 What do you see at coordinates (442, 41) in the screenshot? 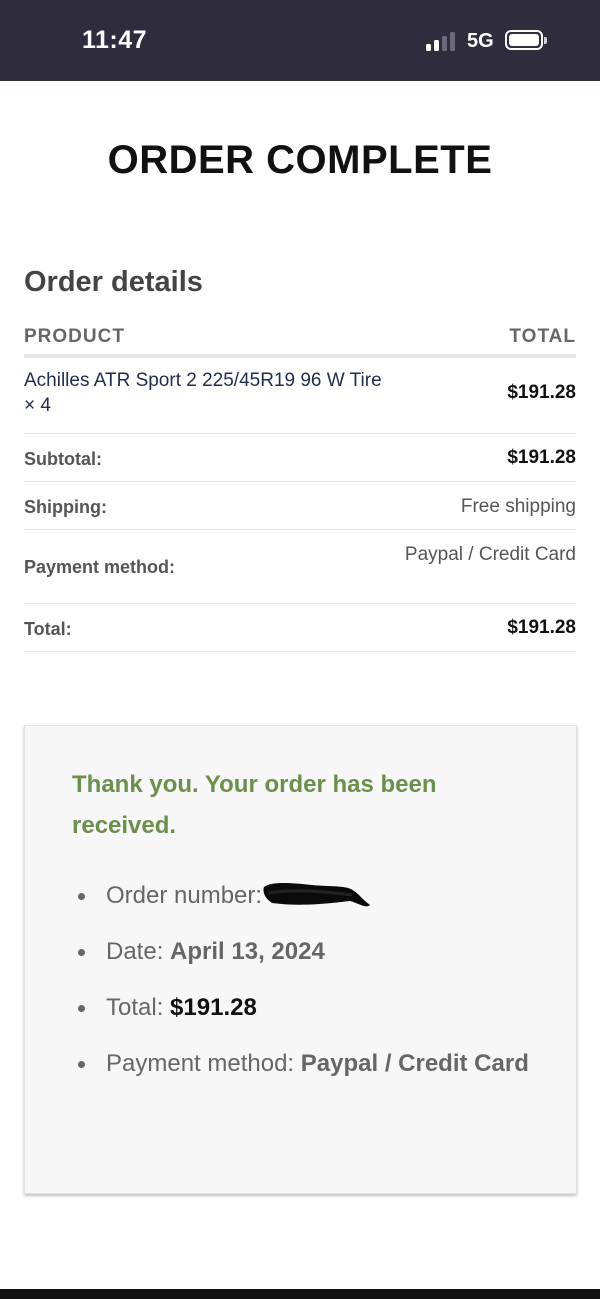
I see `signal-icon` at bounding box center [442, 41].